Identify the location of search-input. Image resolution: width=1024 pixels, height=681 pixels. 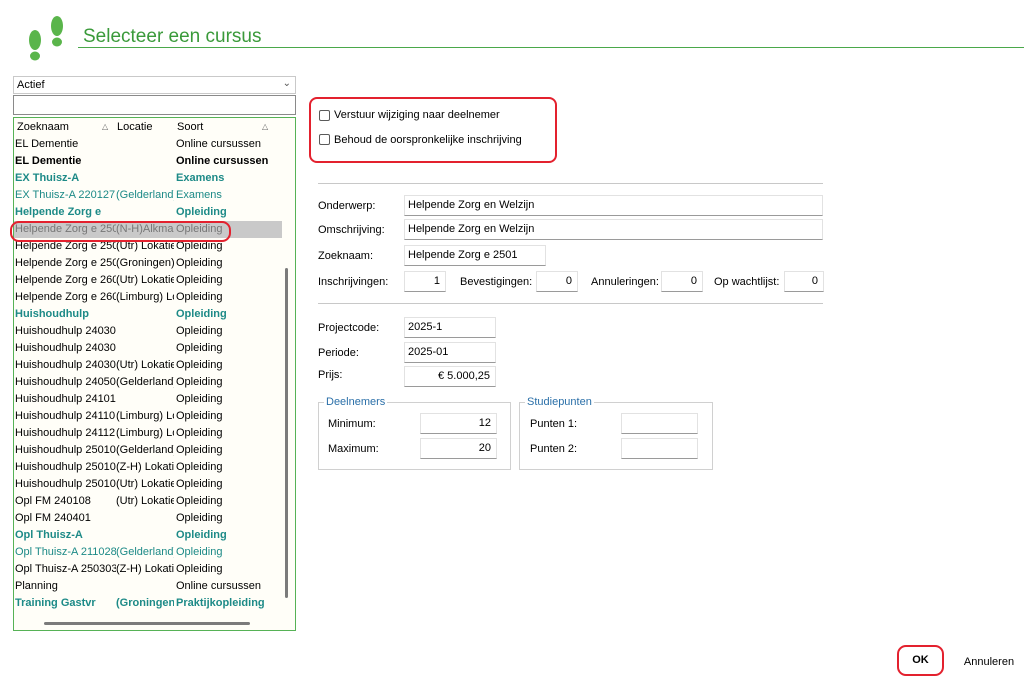
(154, 105).